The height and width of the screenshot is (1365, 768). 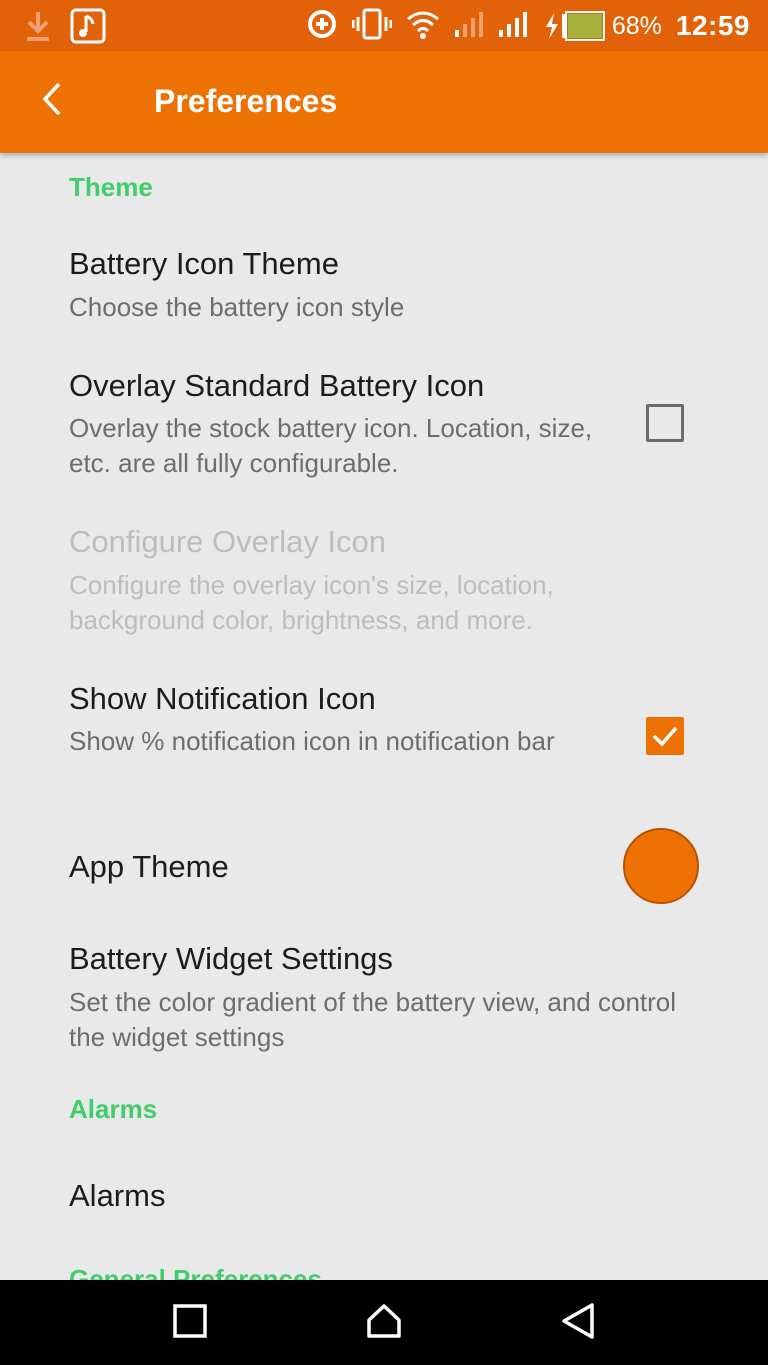 What do you see at coordinates (665, 423) in the screenshot?
I see `overlay-checkbox` at bounding box center [665, 423].